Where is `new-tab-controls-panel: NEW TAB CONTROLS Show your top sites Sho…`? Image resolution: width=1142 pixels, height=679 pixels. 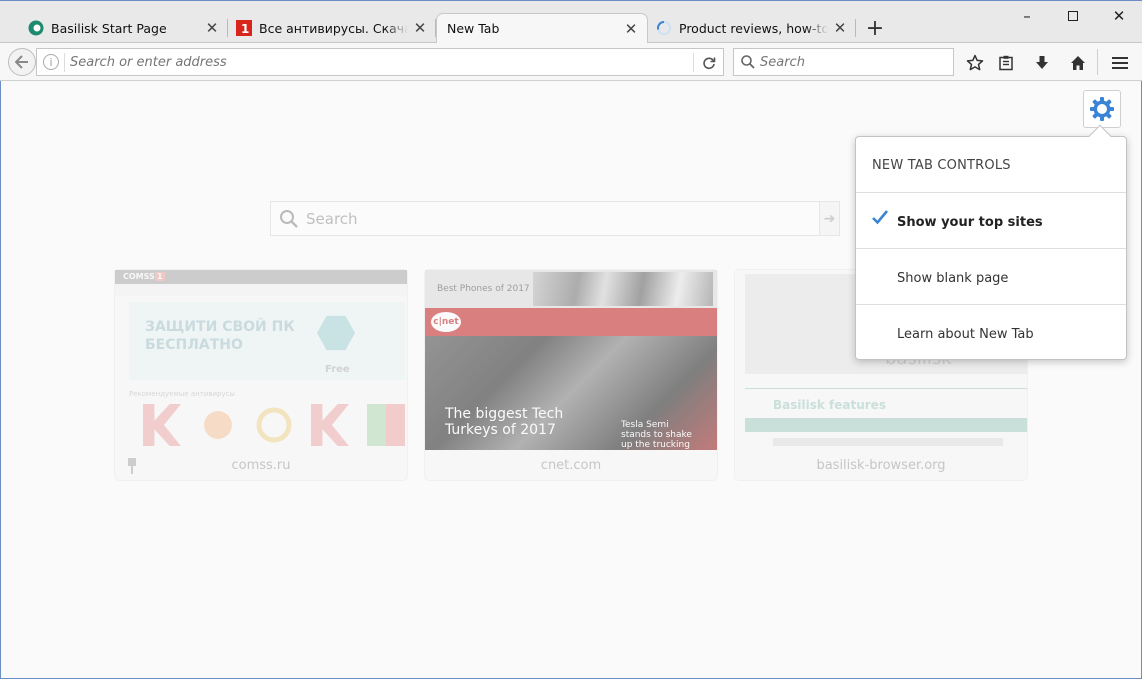 new-tab-controls-panel: NEW TAB CONTROLS Show your top sites Sho… is located at coordinates (991, 242).